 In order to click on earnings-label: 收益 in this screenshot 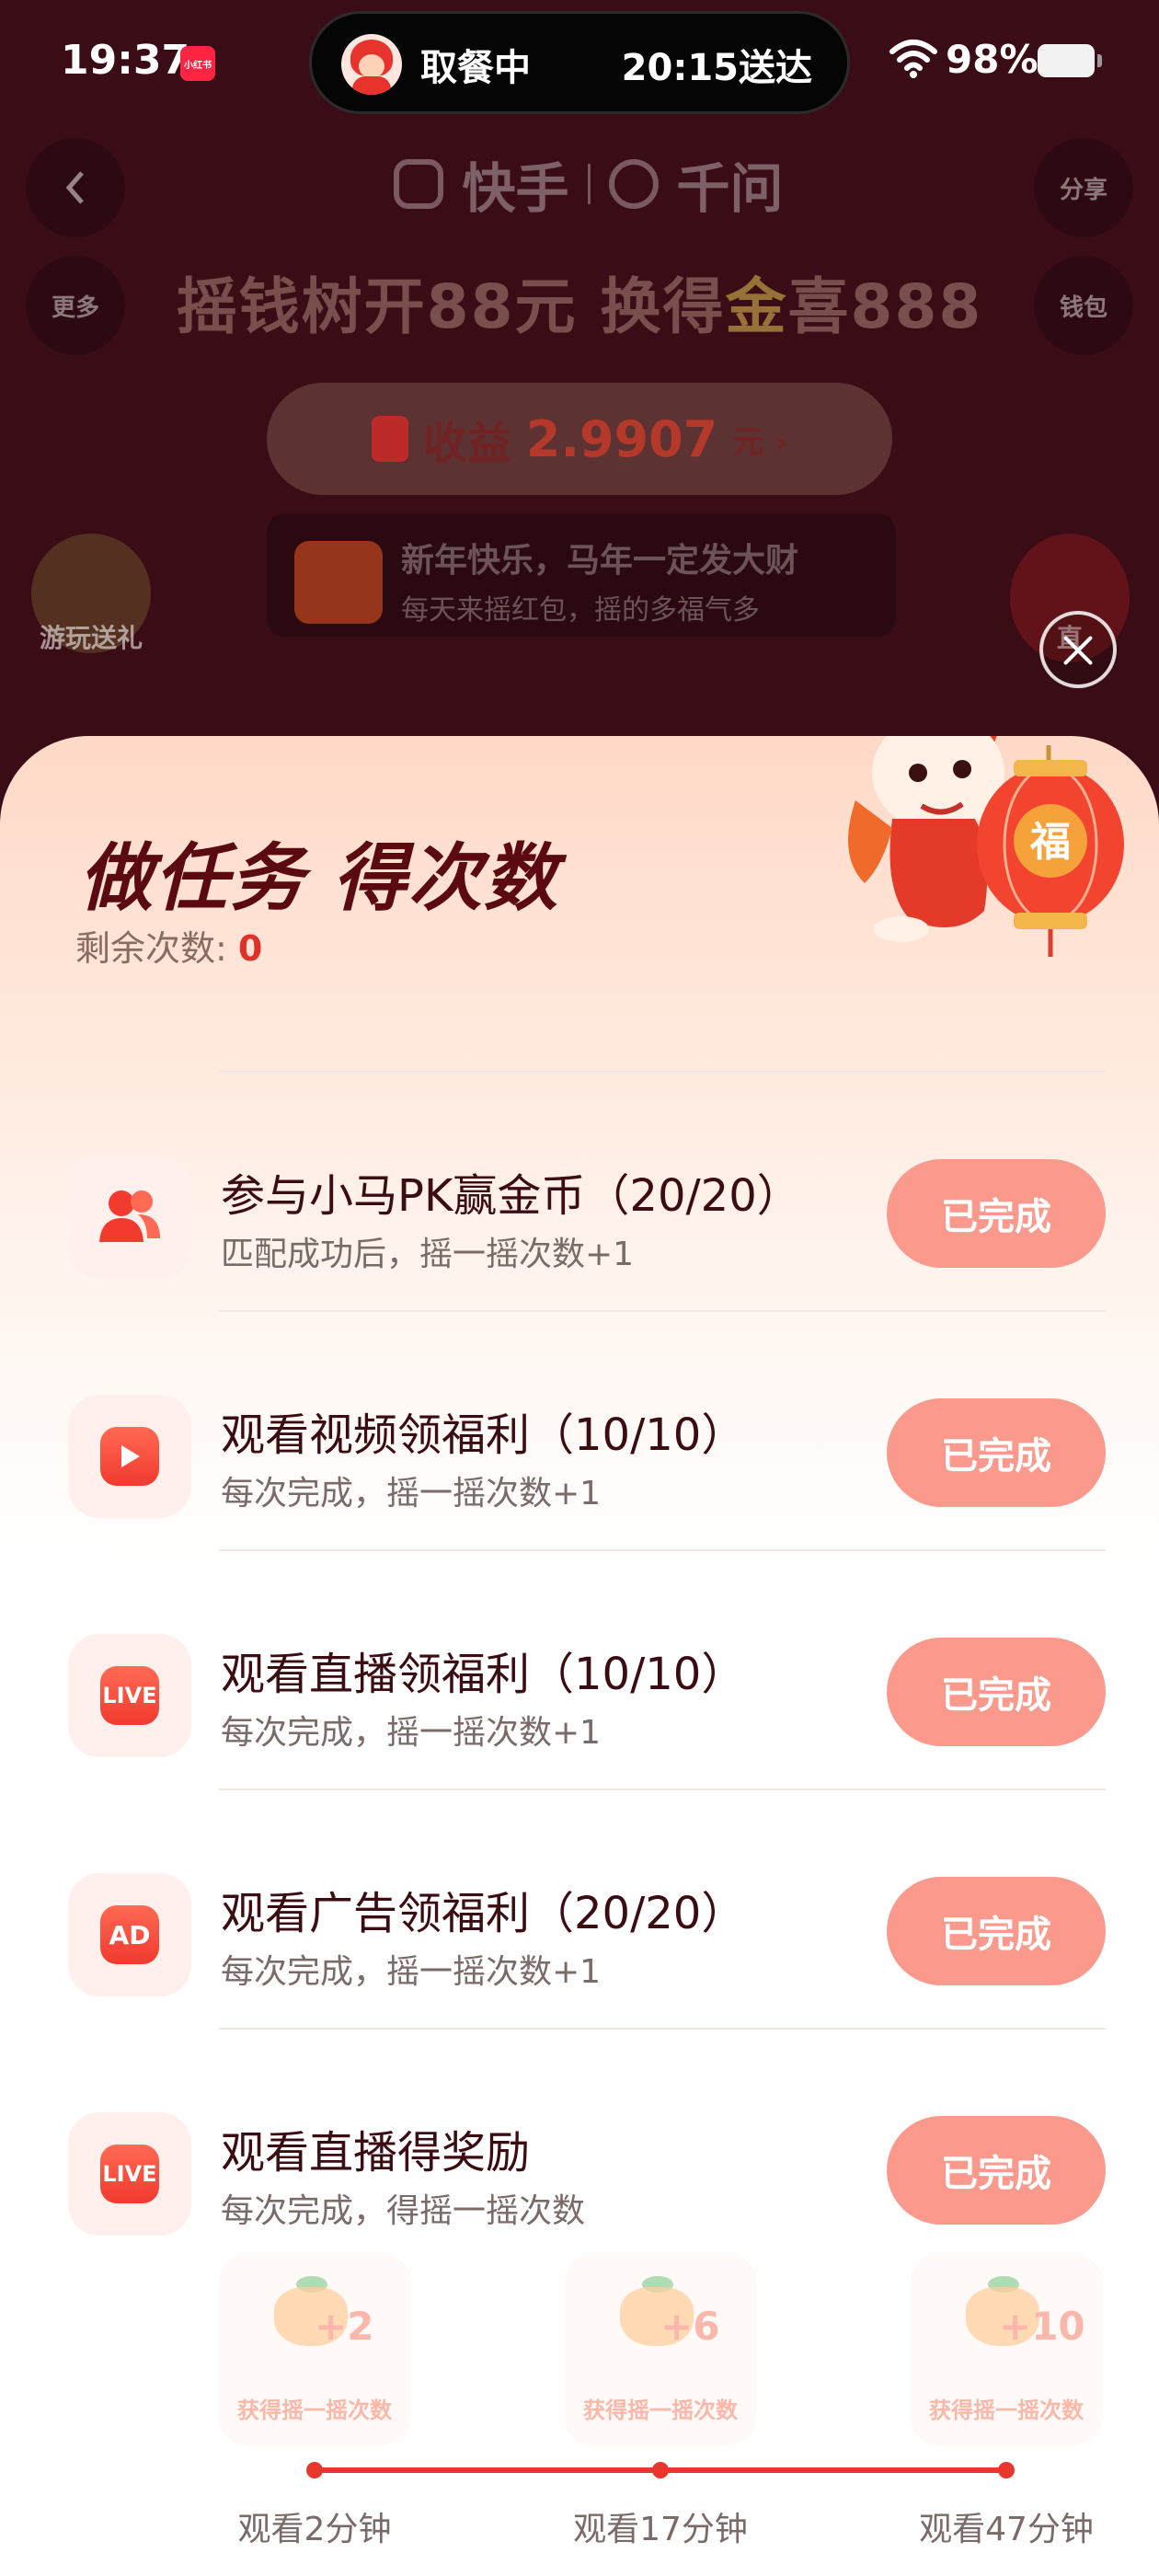, I will do `click(466, 443)`.